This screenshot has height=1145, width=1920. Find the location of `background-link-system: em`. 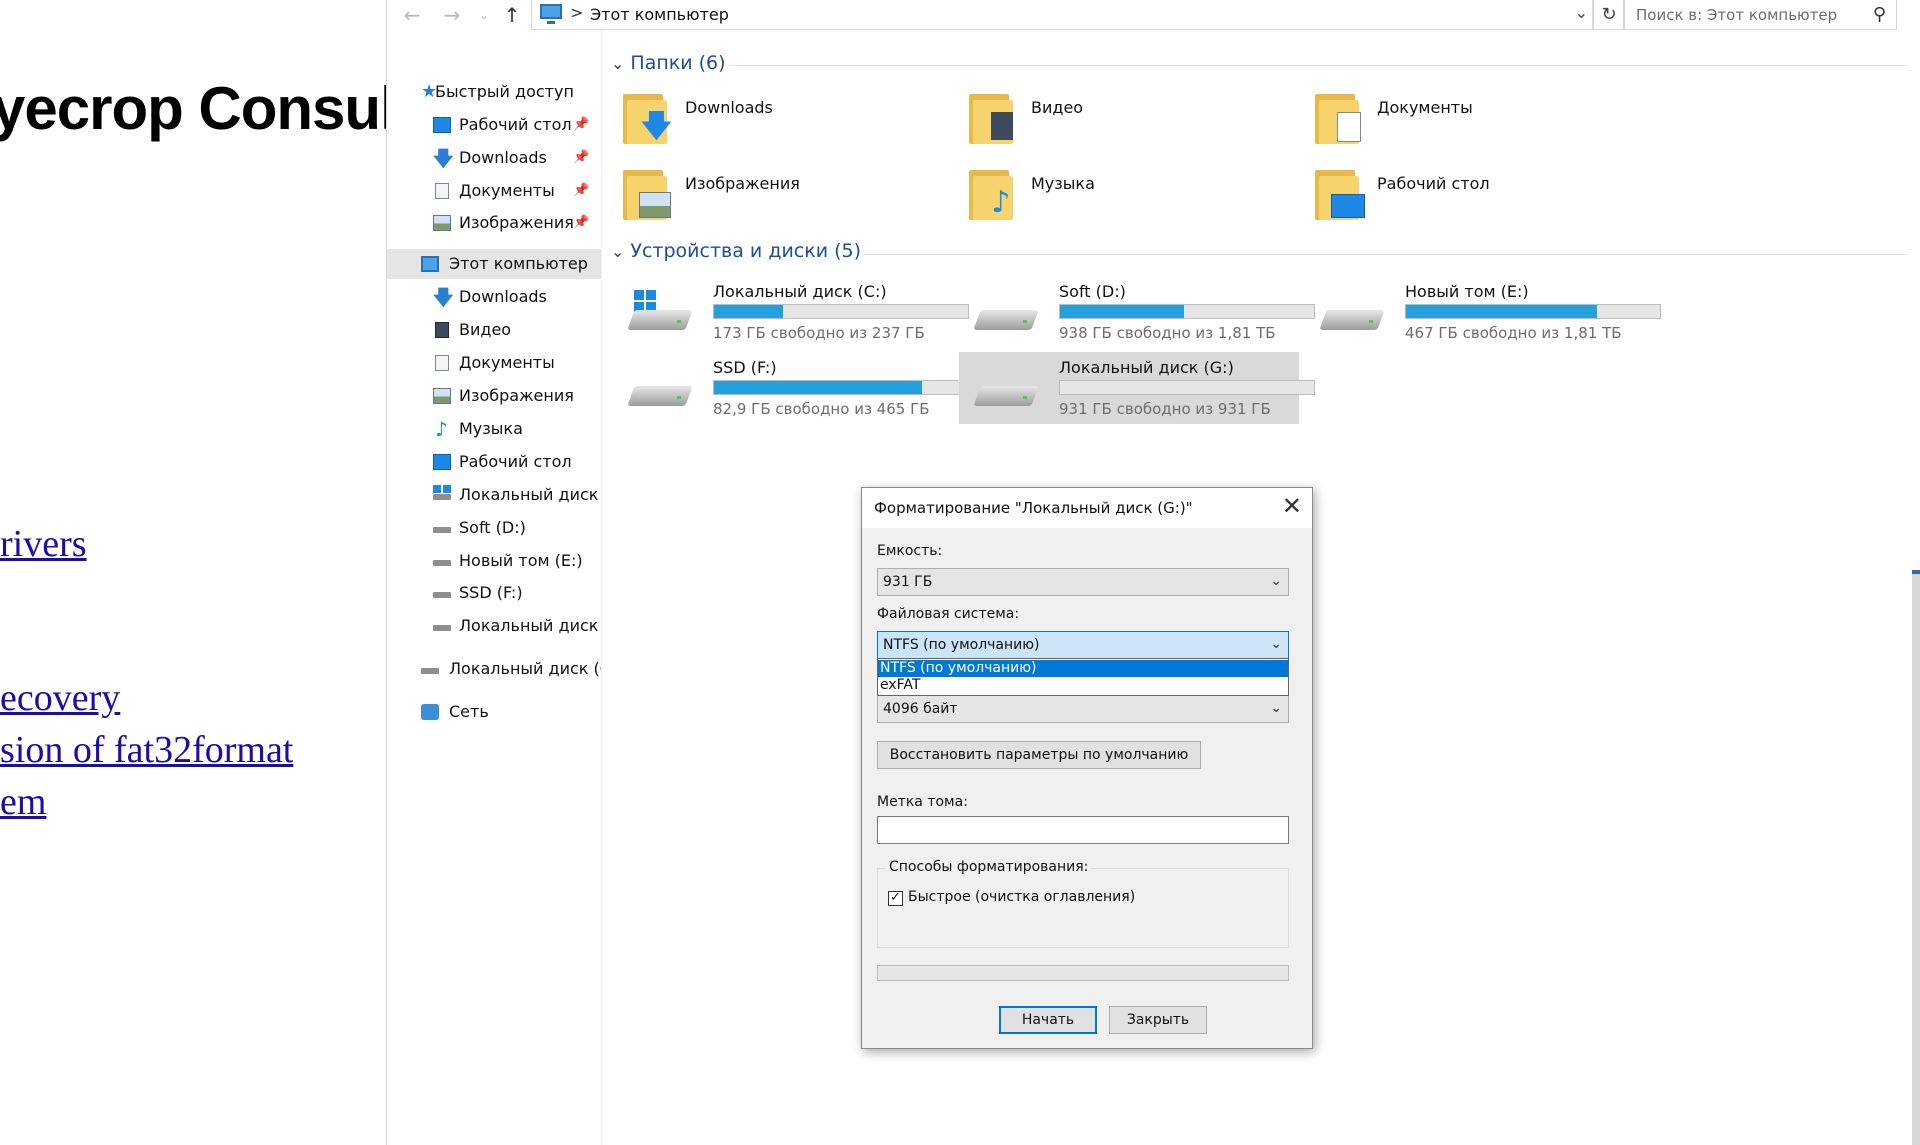

background-link-system: em is located at coordinates (23, 802).